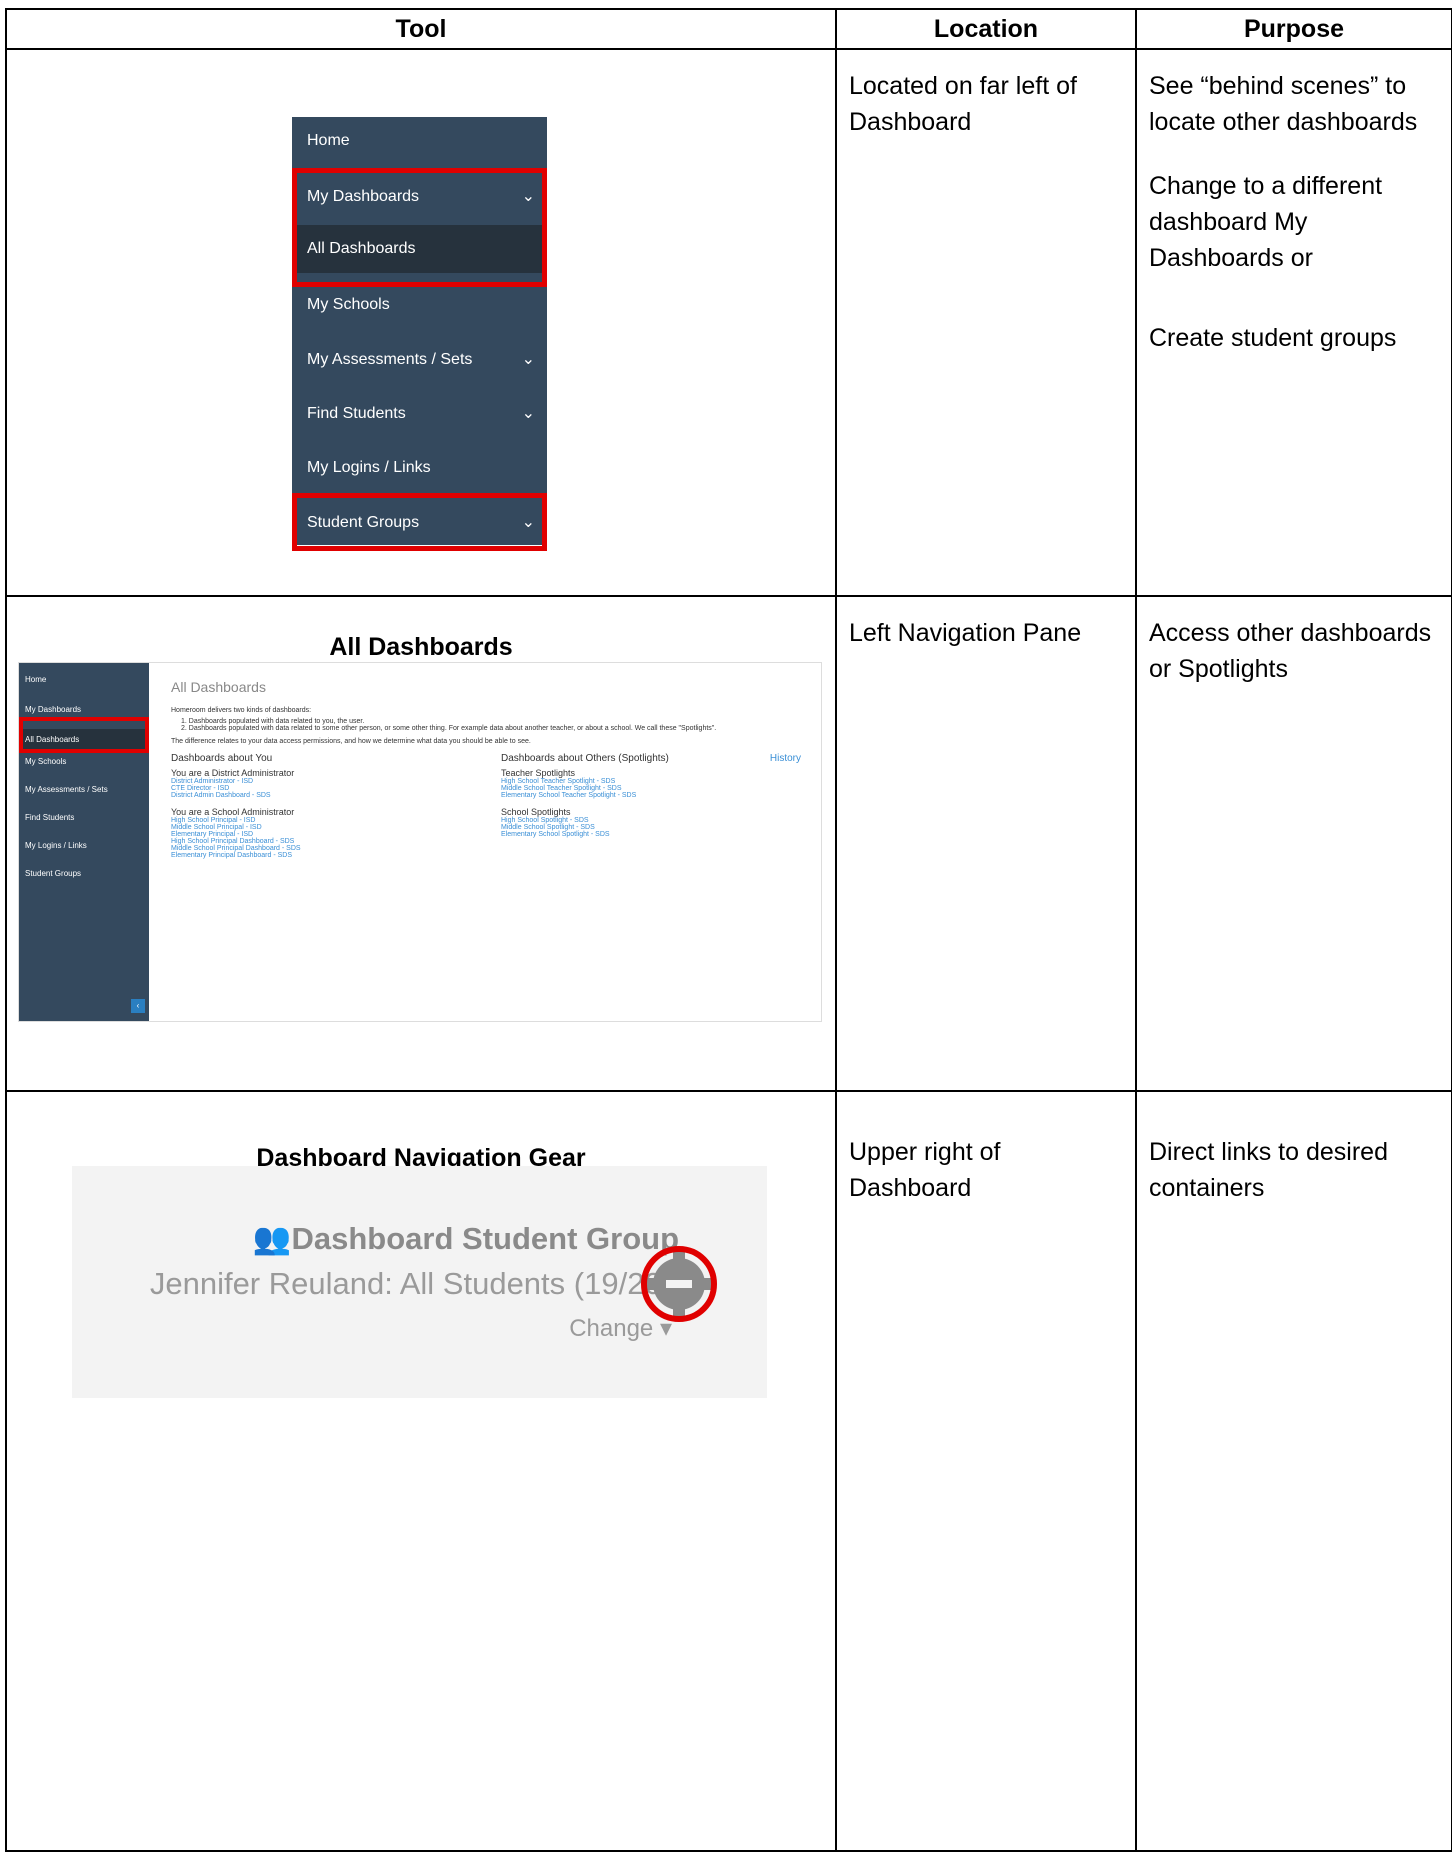  Describe the element at coordinates (326, 834) in the screenshot. I see `school-link: Elementary Principal - ISD` at that location.